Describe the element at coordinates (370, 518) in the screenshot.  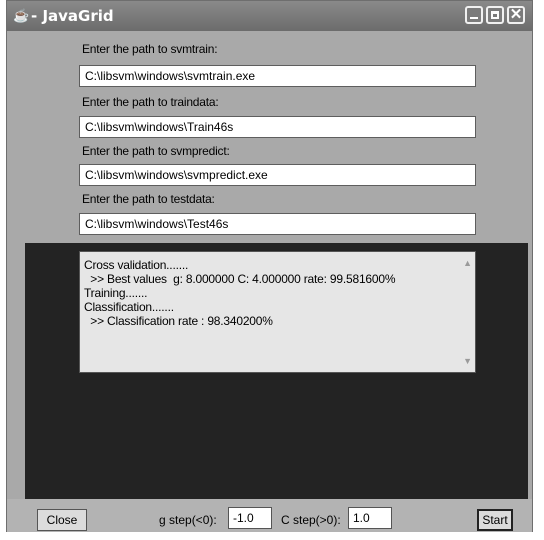
I see `c-step-field: 1.0` at that location.